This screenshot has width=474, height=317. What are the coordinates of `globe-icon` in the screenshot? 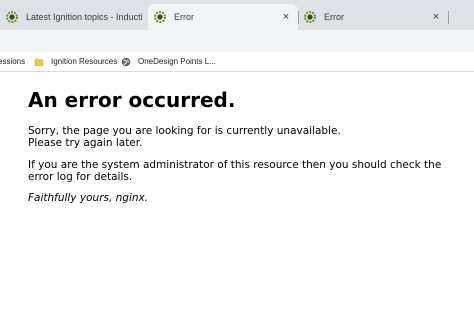 It's located at (126, 62).